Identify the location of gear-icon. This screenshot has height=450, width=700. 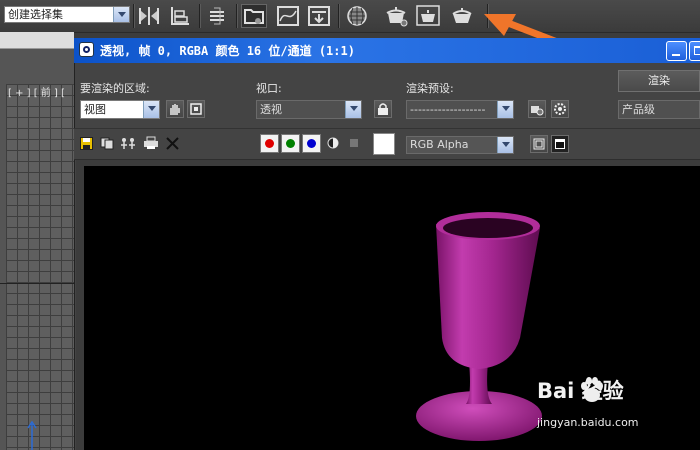
(560, 109).